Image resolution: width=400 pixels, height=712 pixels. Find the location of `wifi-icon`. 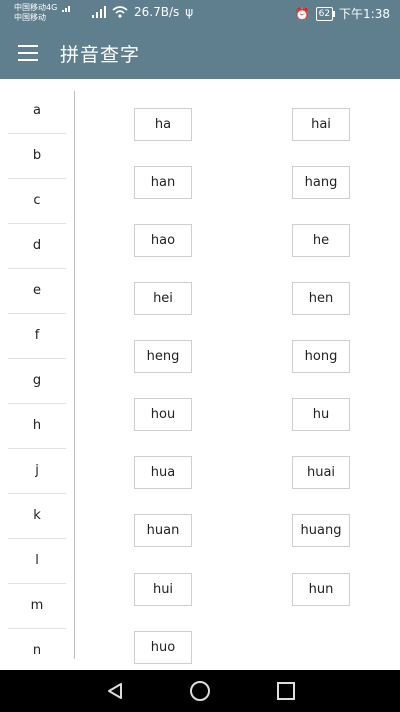

wifi-icon is located at coordinates (120, 12).